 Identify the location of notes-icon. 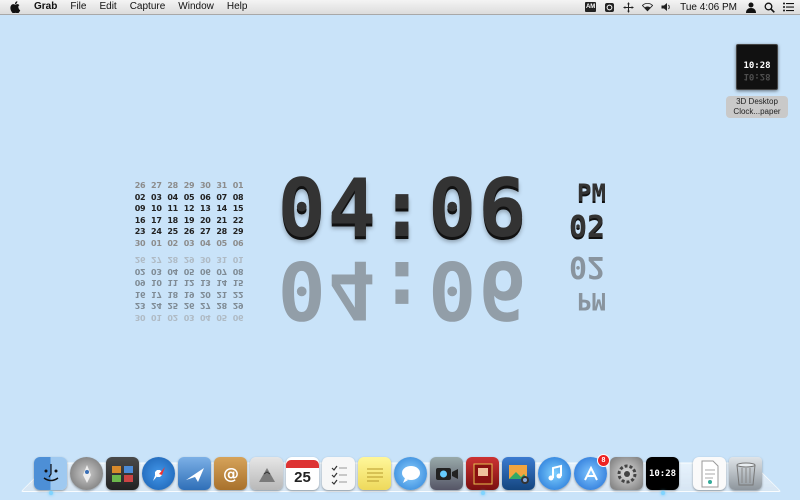
(374, 473).